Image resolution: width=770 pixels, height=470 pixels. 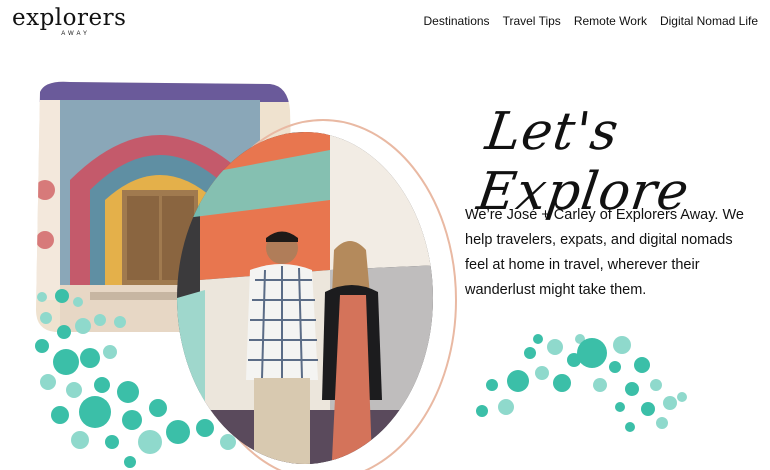 I want to click on nav-item-digital-nomad-life: Digital Nomad Life, so click(x=709, y=21).